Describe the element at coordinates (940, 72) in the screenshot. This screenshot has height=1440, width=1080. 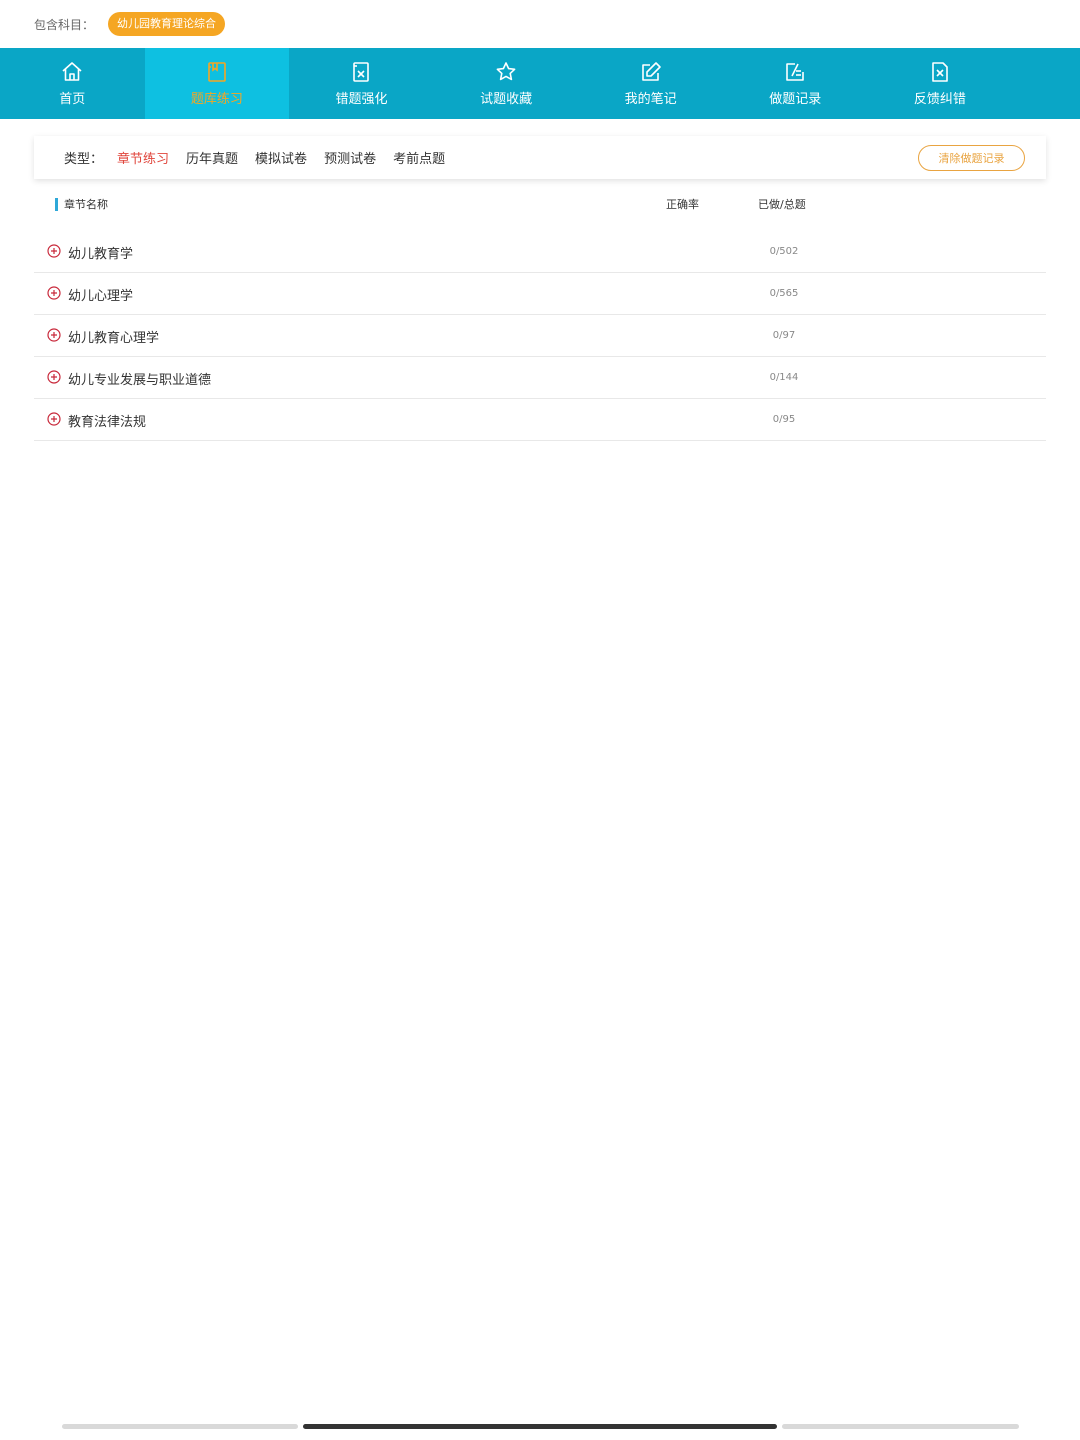
I see `feedback-x-icon` at that location.